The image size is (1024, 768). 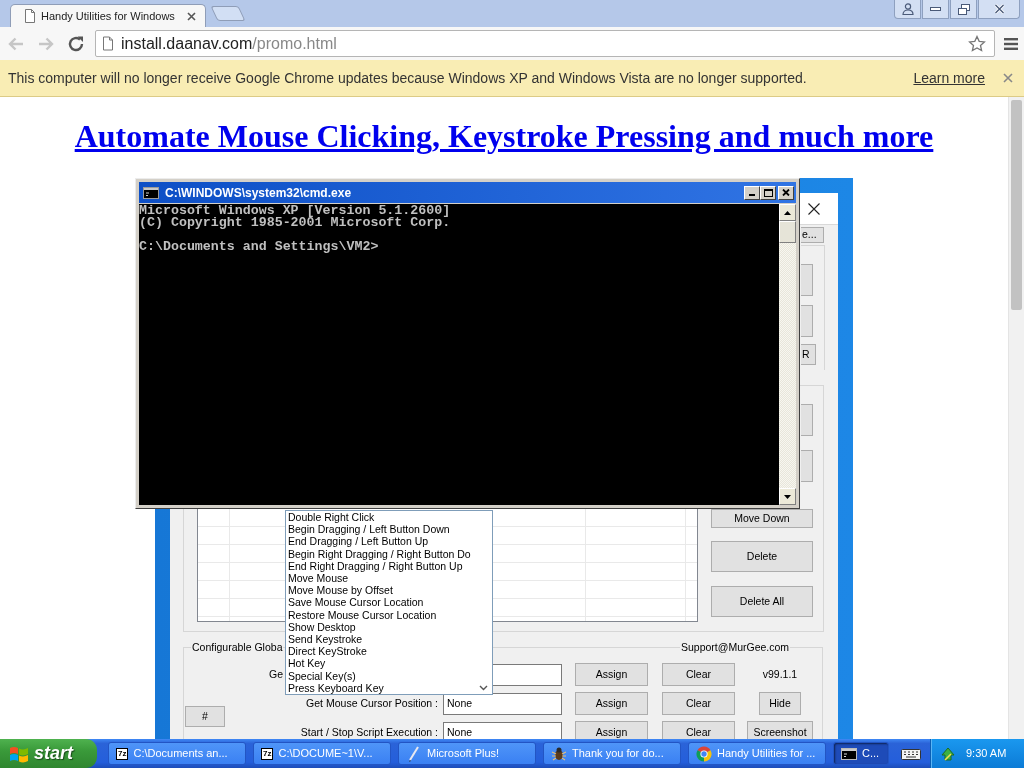 What do you see at coordinates (276, 674) in the screenshot?
I see `hotkey-label: Ge` at bounding box center [276, 674].